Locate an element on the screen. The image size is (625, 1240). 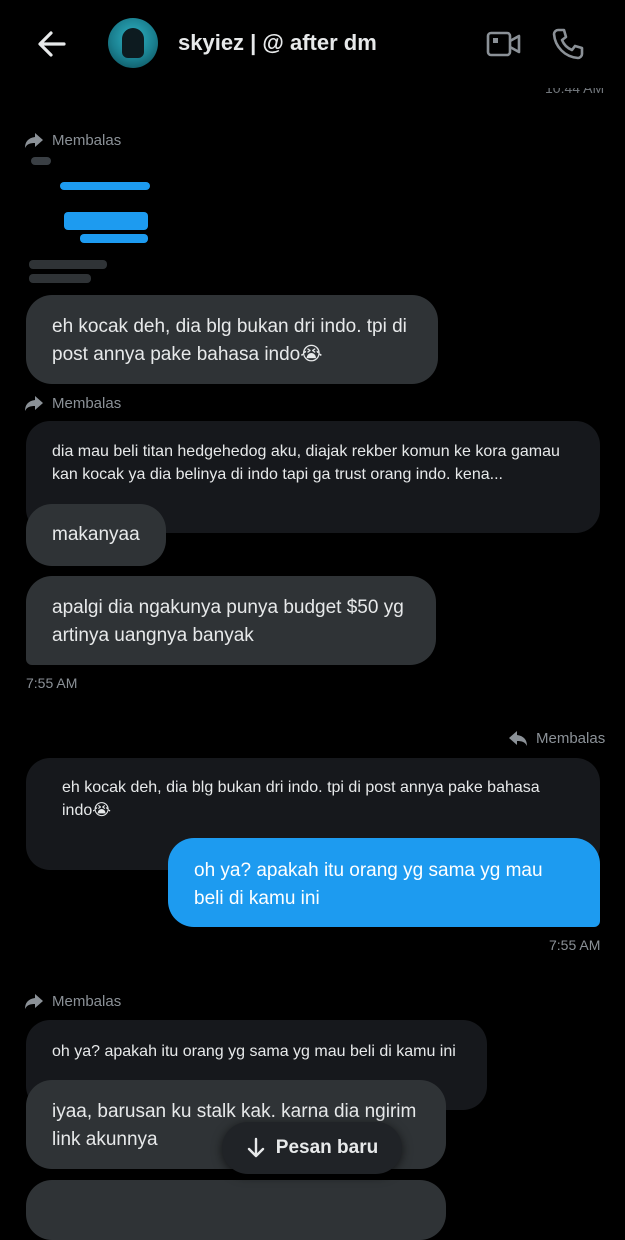
arrow-down-icon is located at coordinates (255, 1147).